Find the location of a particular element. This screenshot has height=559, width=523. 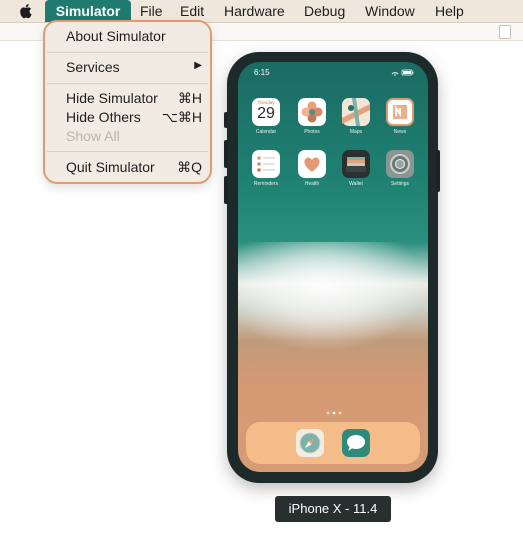

app-label-health: Health is located at coordinates (312, 184).